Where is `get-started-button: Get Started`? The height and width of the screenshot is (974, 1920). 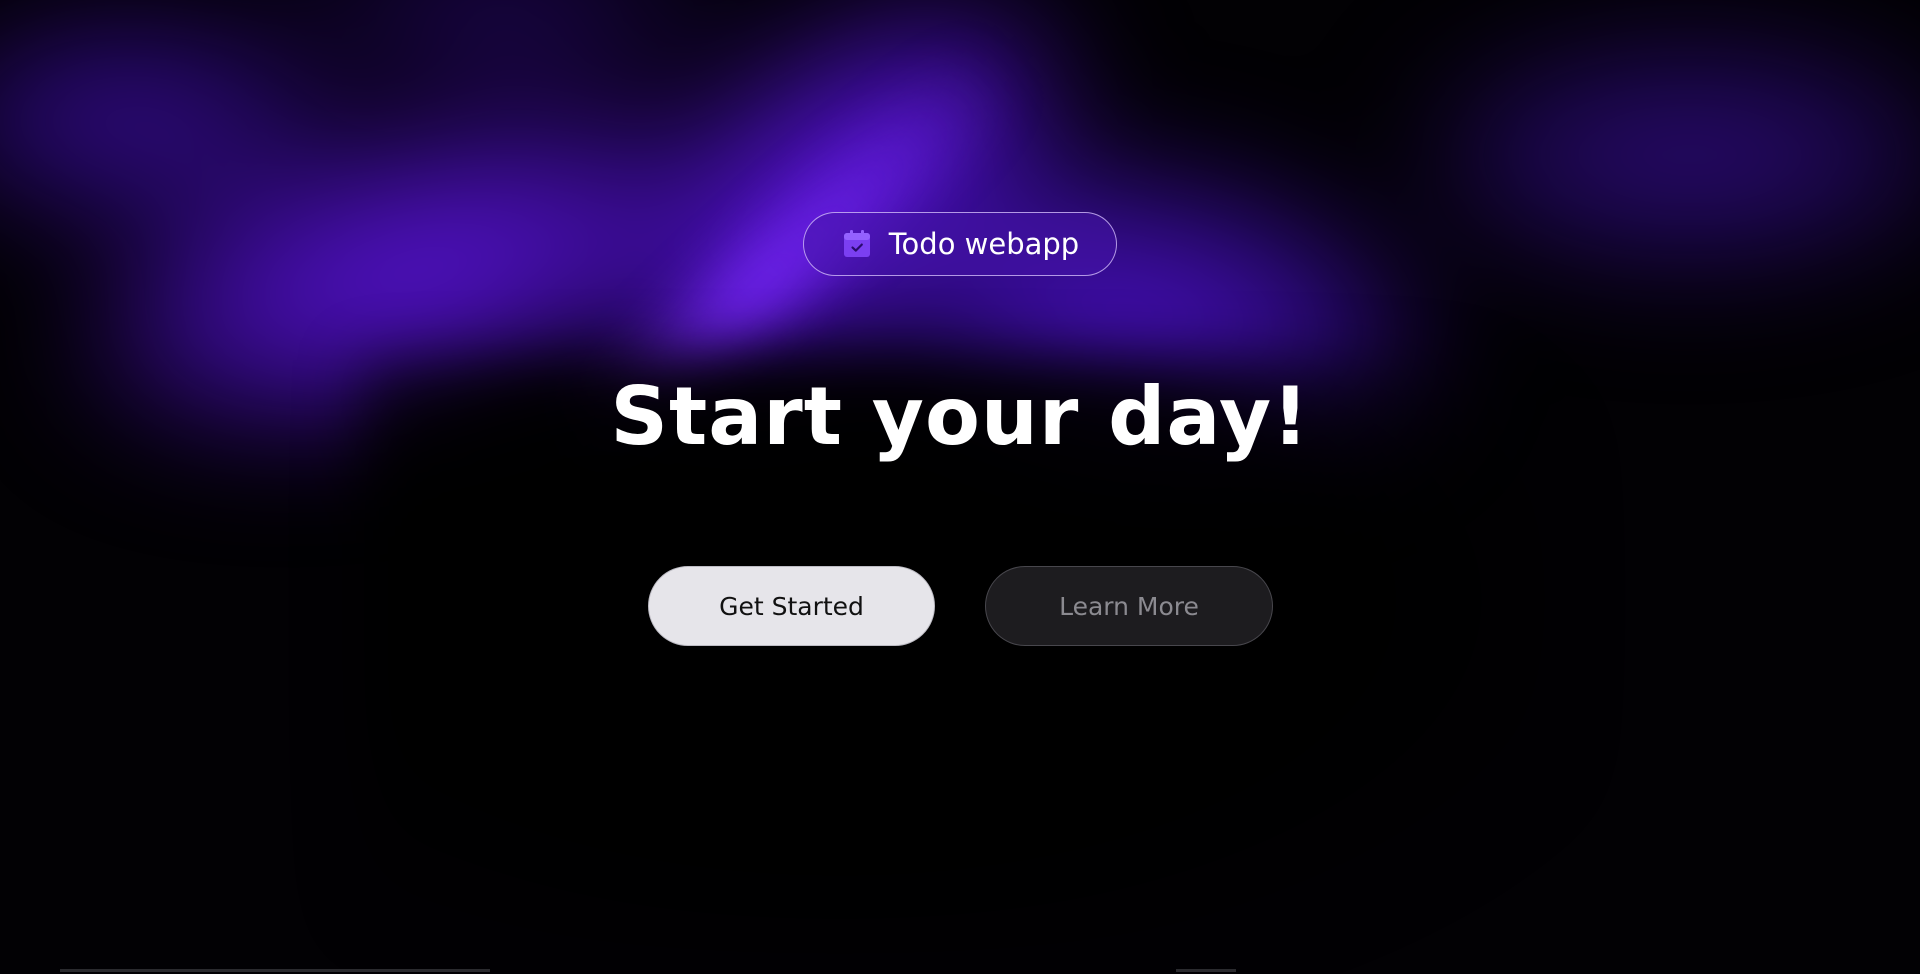
get-started-button: Get Started is located at coordinates (791, 606).